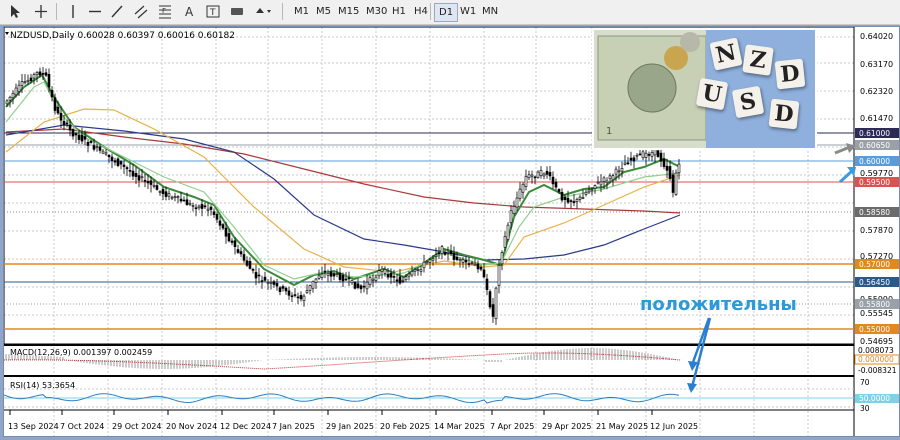 The width and height of the screenshot is (900, 440). What do you see at coordinates (189, 11) in the screenshot?
I see `text-icon: A` at bounding box center [189, 11].